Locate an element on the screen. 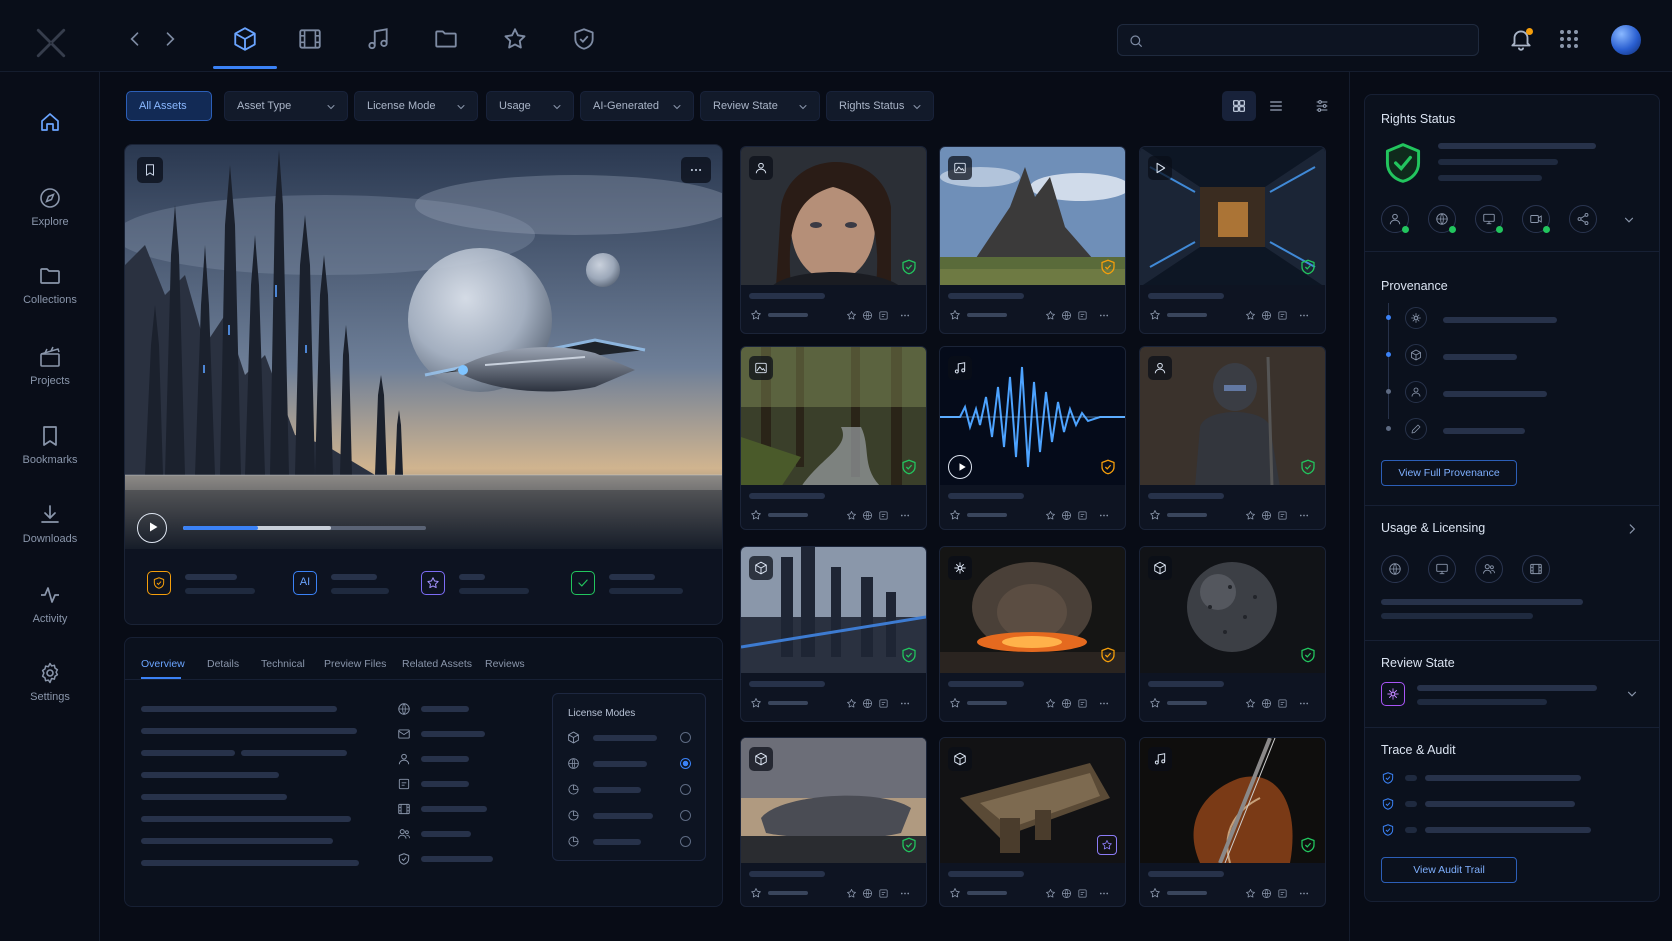 The width and height of the screenshot is (1672, 941). sidebar-item-collections: Collections is located at coordinates (50, 285).